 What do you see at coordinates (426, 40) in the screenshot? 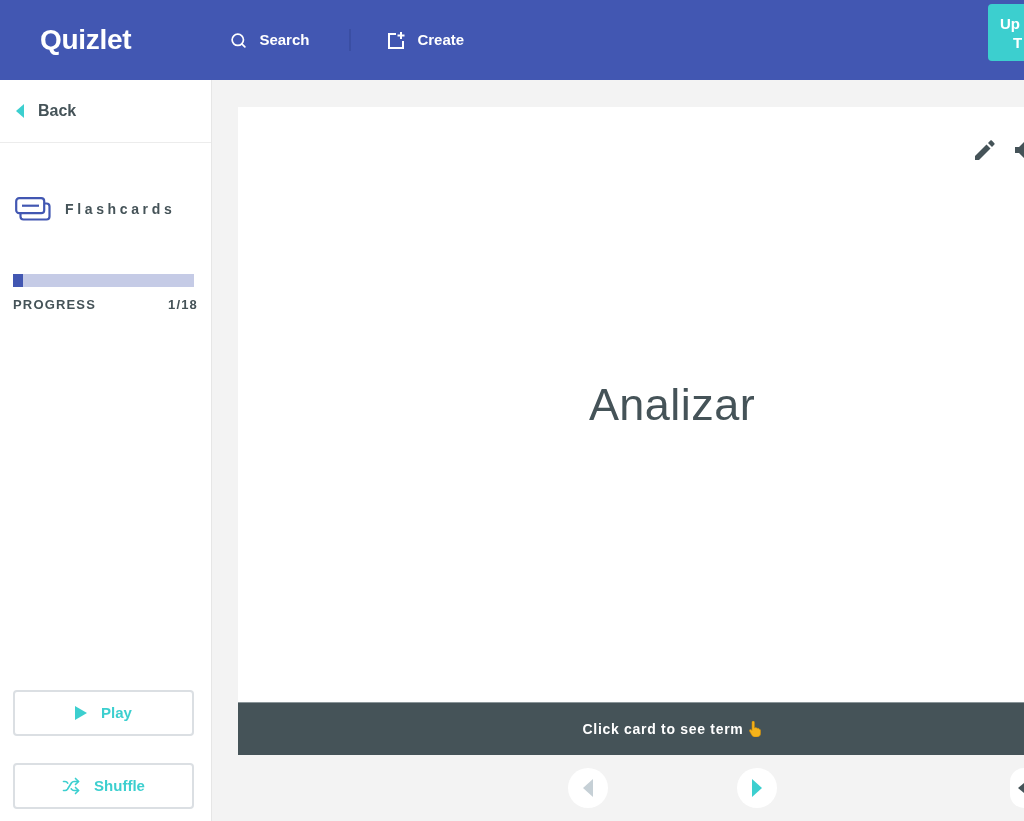
I see `create-link: Create` at bounding box center [426, 40].